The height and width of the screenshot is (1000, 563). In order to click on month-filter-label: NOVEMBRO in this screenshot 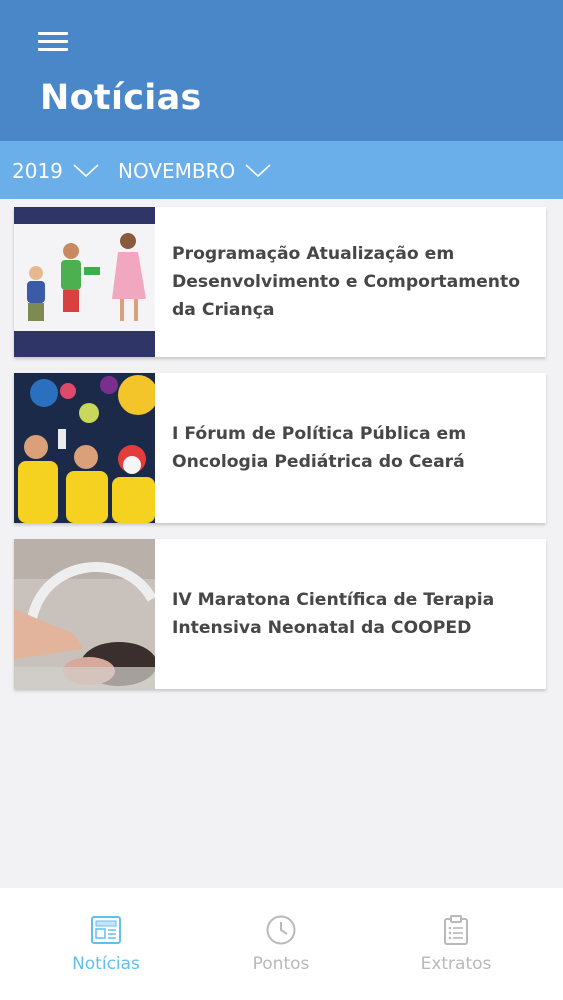, I will do `click(177, 171)`.